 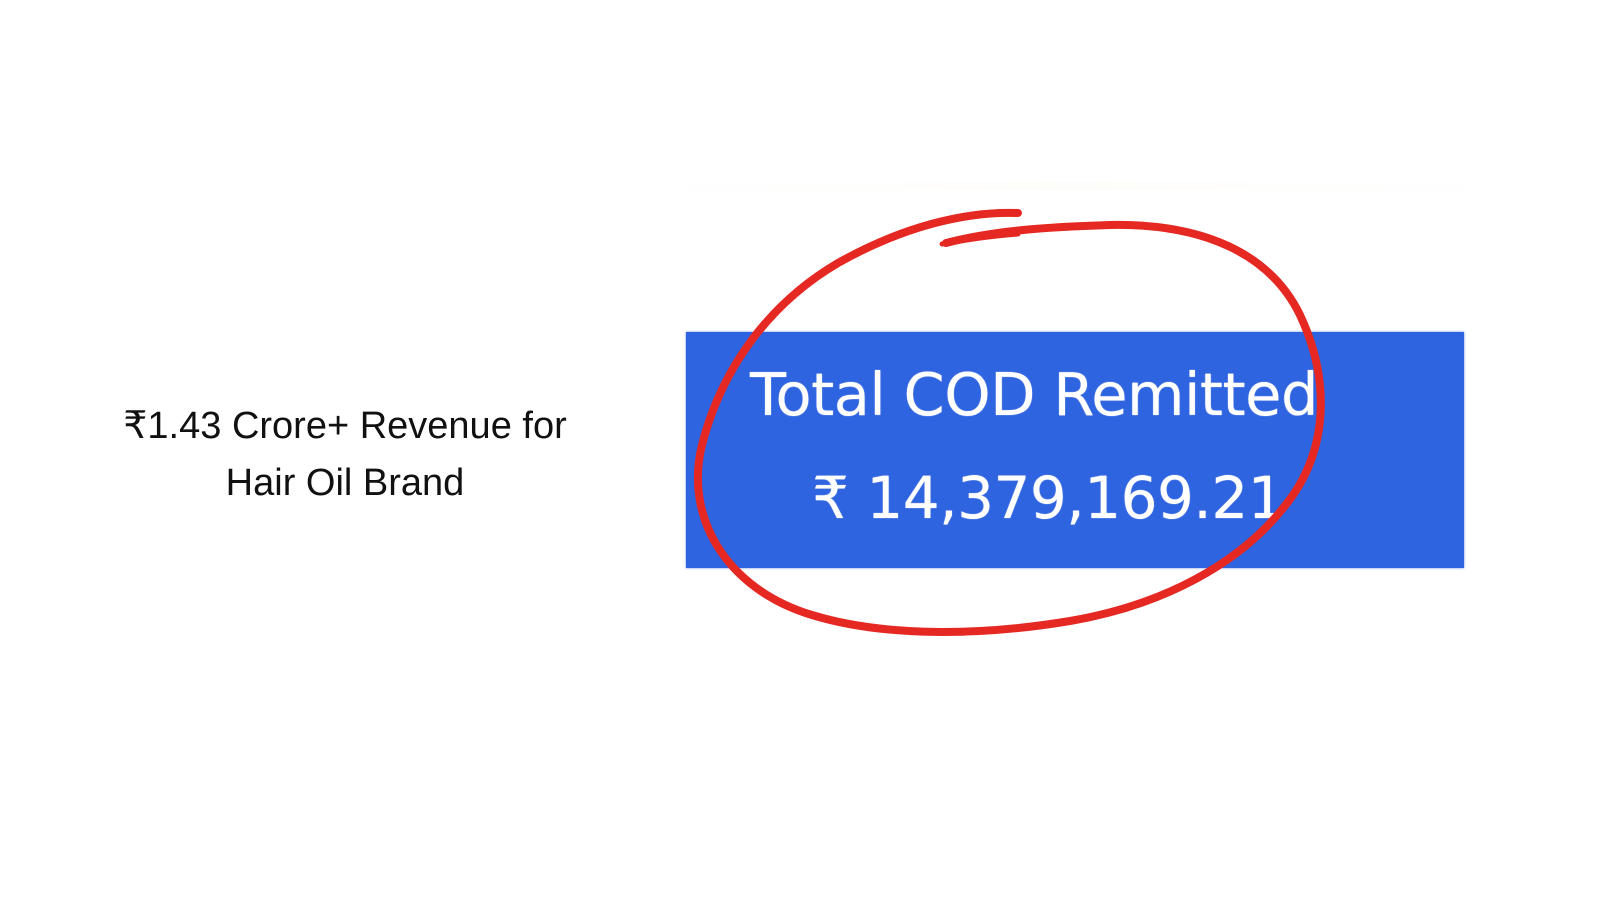 What do you see at coordinates (1034, 394) in the screenshot?
I see `total-cod-label: Total COD Remitted` at bounding box center [1034, 394].